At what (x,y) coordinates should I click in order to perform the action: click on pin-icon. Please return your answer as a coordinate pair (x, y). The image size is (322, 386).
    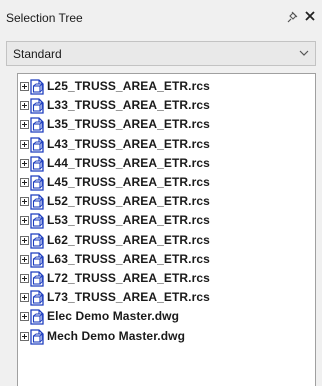
    Looking at the image, I should click on (292, 17).